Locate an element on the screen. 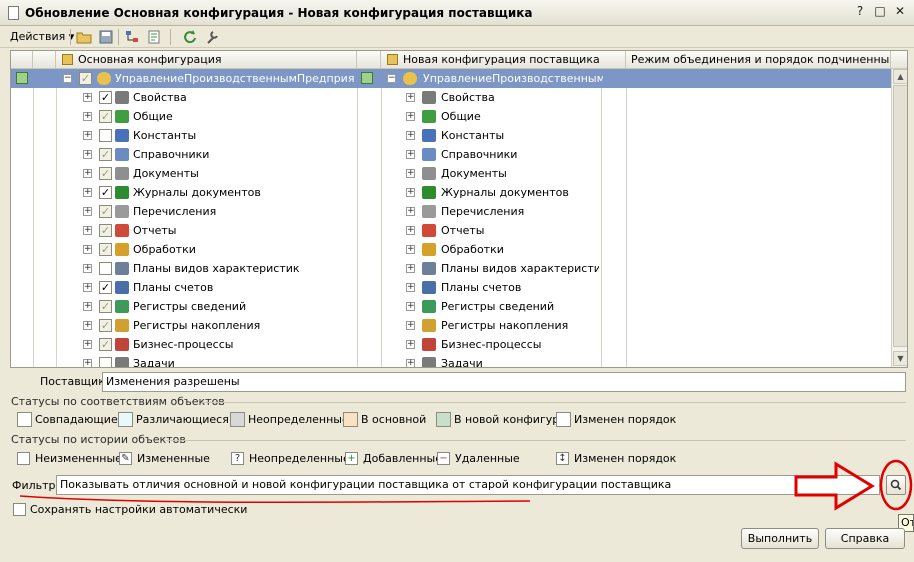 The image size is (914, 562). tree-row: + Задачи + Задачи is located at coordinates (451, 361).